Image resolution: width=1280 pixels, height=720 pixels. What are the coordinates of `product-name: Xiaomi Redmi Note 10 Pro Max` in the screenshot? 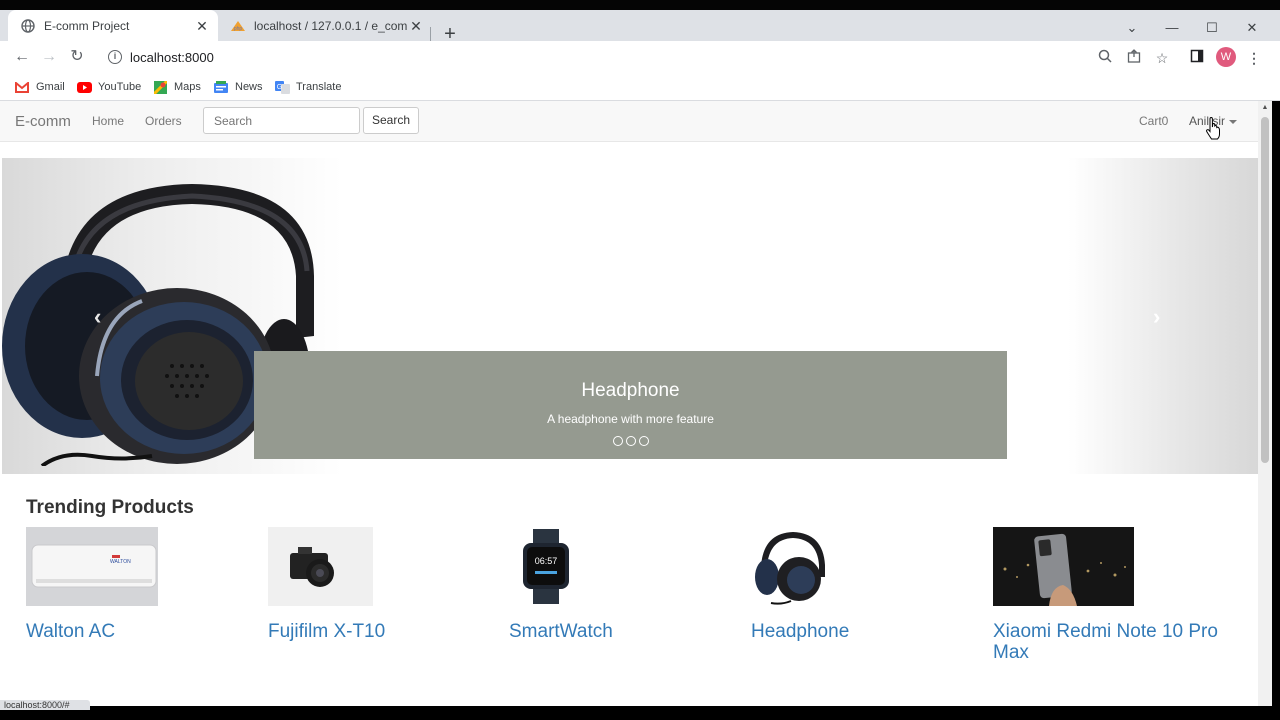 It's located at (1113, 642).